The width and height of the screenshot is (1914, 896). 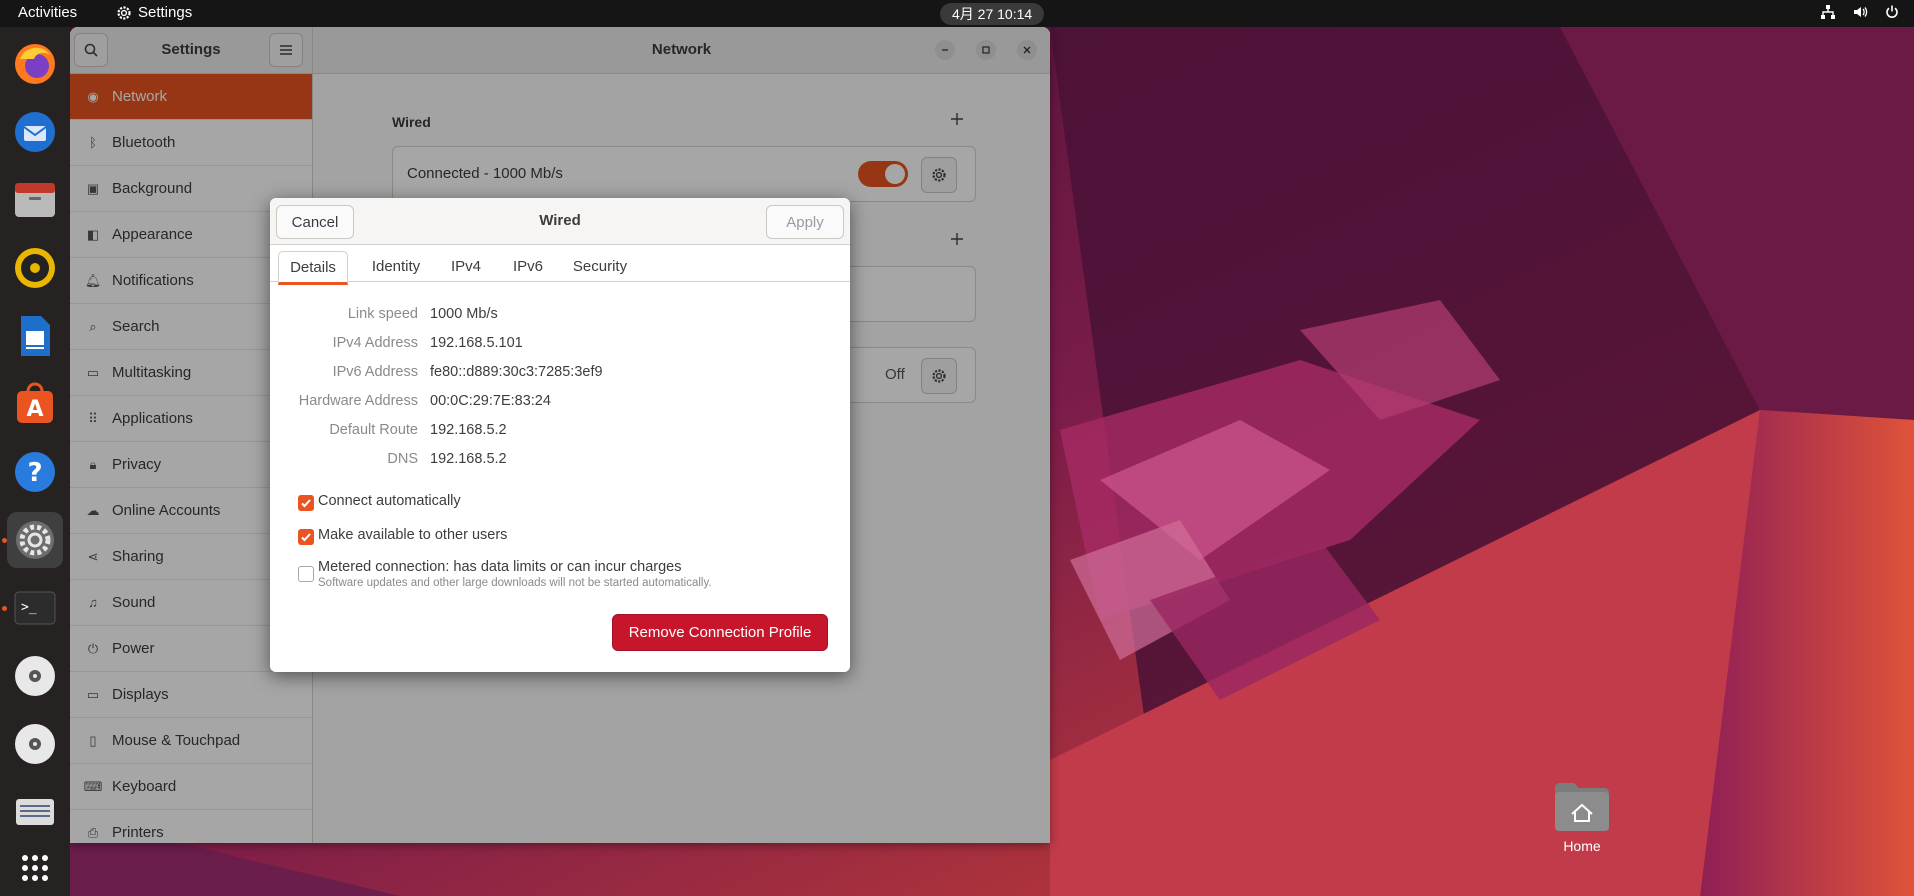 What do you see at coordinates (375, 343) in the screenshot?
I see `detail-key: IPv4 Address` at bounding box center [375, 343].